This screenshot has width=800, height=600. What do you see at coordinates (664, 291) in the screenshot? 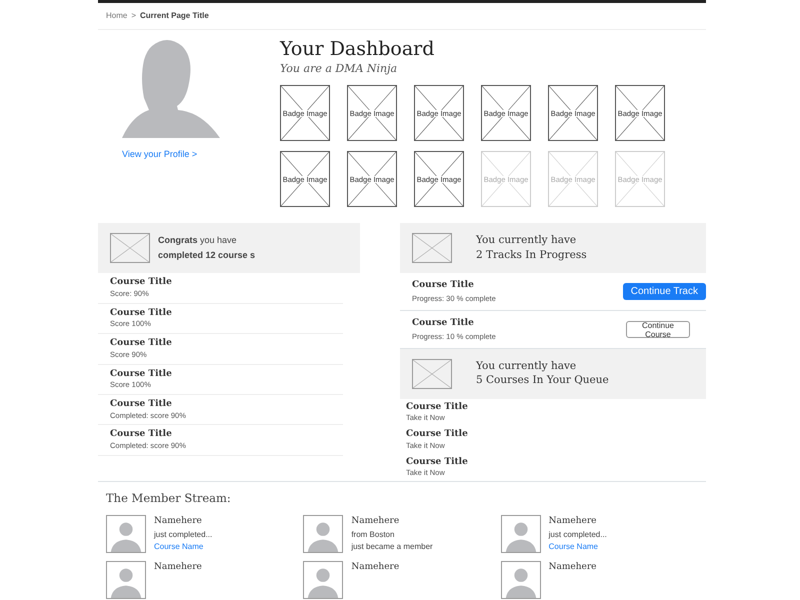
I see `continue-track-button: Continue Track` at bounding box center [664, 291].